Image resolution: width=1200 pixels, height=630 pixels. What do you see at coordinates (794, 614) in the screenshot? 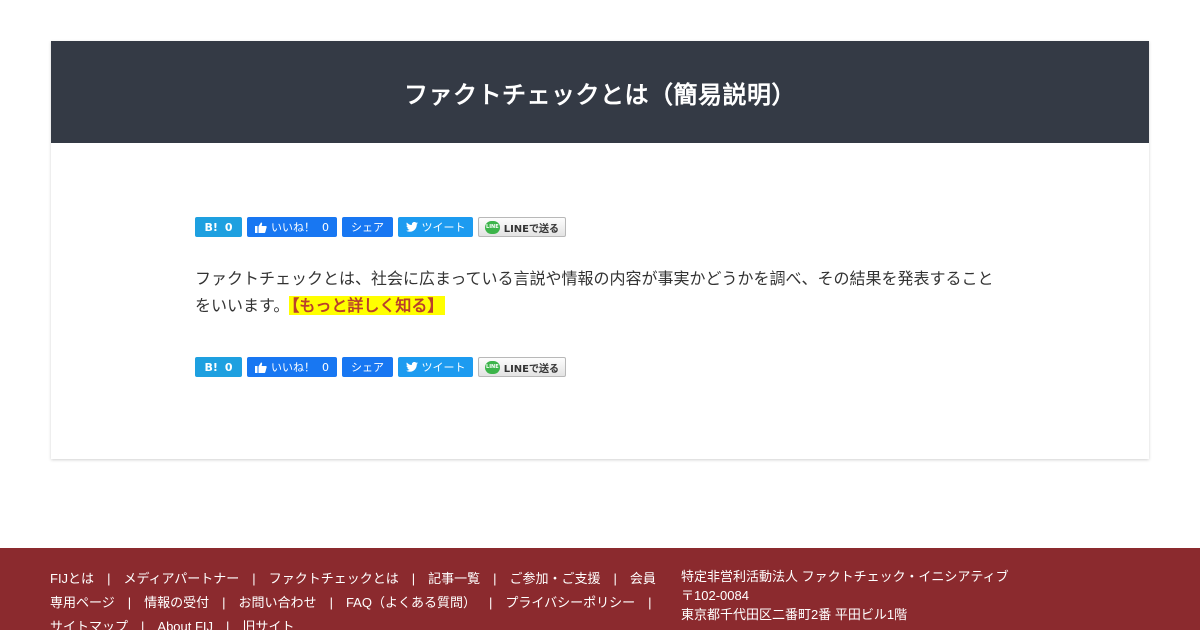
I see `org-address: 東京都千代田区二番町2番 平田ビル1階` at bounding box center [794, 614].